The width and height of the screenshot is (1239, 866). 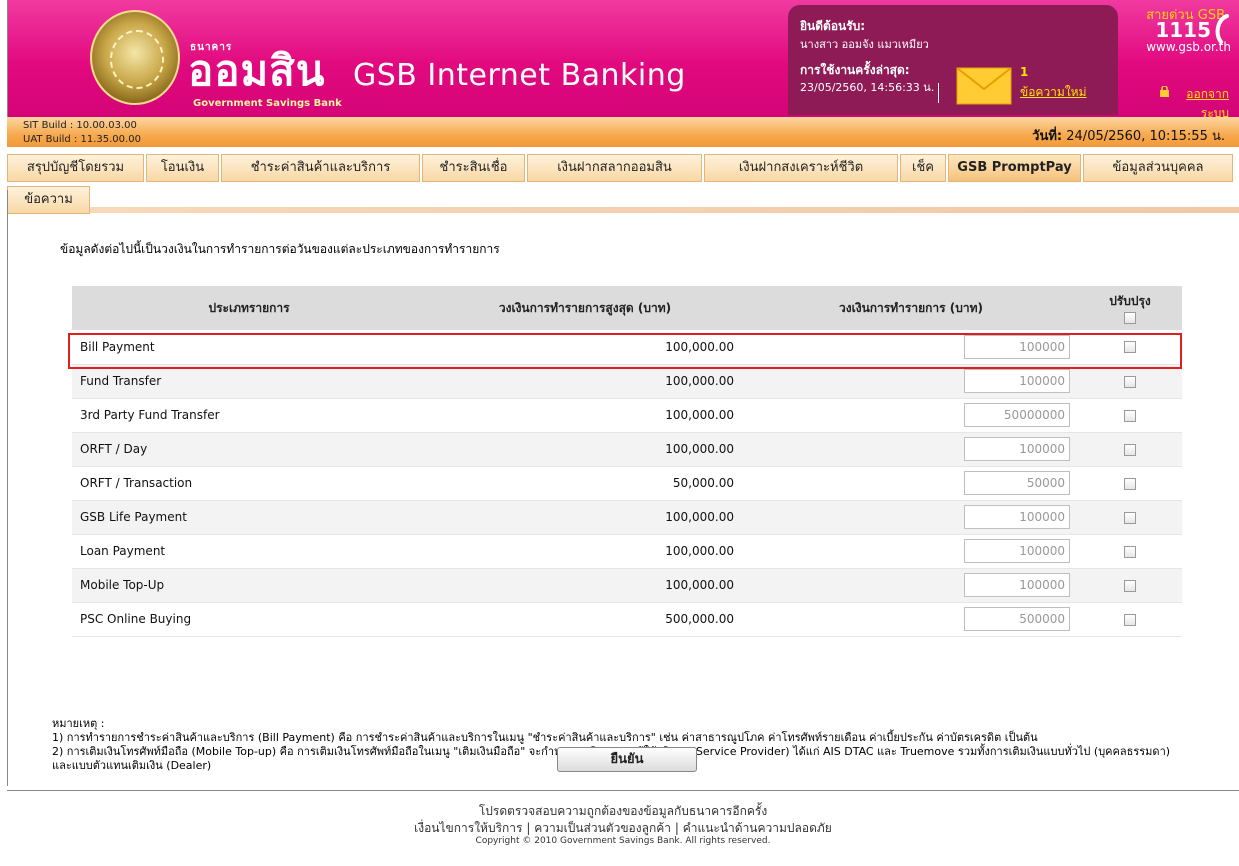 I want to click on row-type: Loan Payment, so click(x=249, y=551).